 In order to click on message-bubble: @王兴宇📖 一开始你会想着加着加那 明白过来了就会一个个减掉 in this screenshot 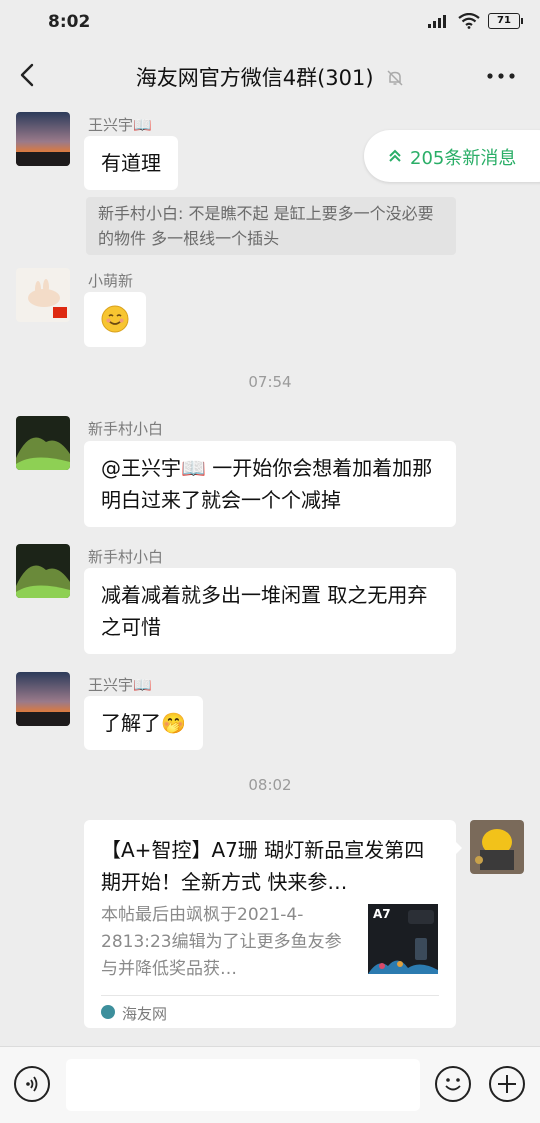, I will do `click(270, 484)`.